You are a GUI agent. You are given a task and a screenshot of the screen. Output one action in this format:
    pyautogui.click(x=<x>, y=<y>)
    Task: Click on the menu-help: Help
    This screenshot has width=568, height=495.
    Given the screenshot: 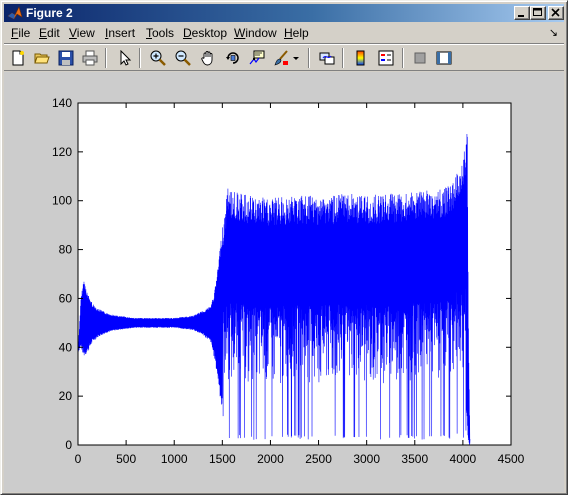 What is the action you would take?
    pyautogui.click(x=296, y=33)
    